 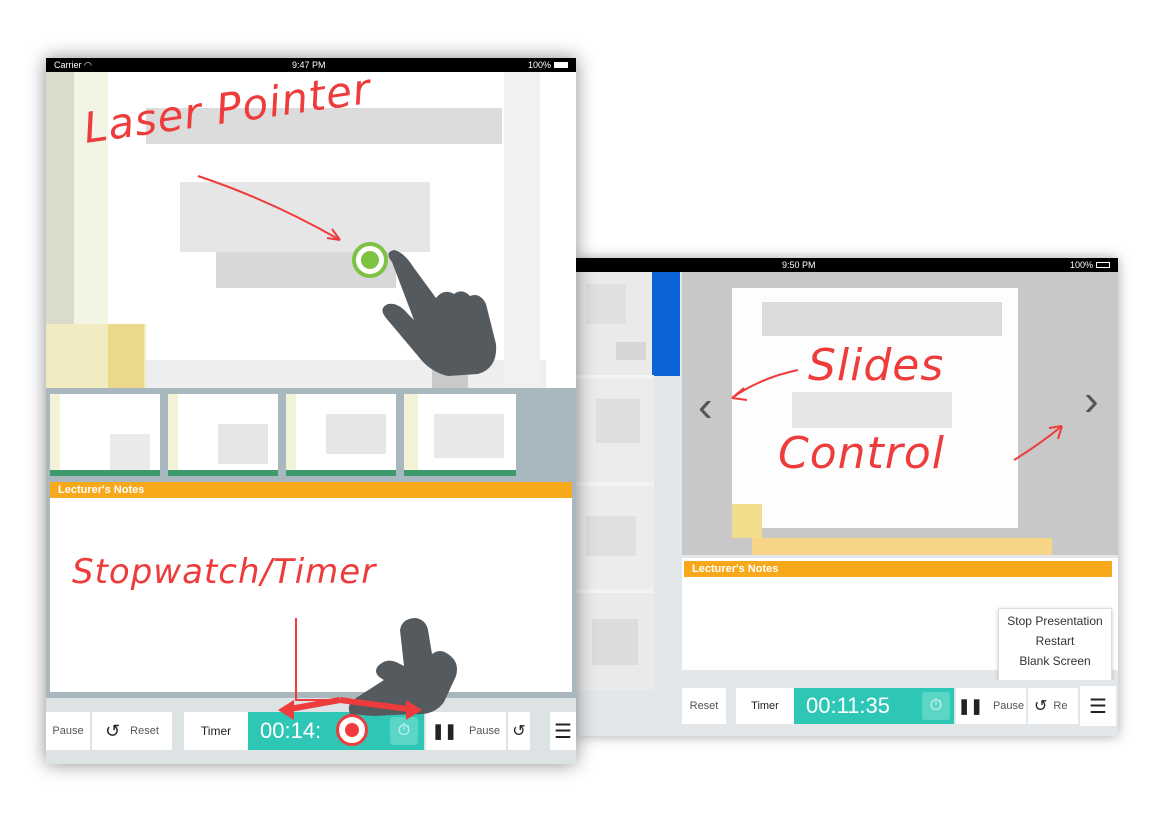 What do you see at coordinates (1055, 621) in the screenshot?
I see `menu-item-stop-presentation: Stop Presentation` at bounding box center [1055, 621].